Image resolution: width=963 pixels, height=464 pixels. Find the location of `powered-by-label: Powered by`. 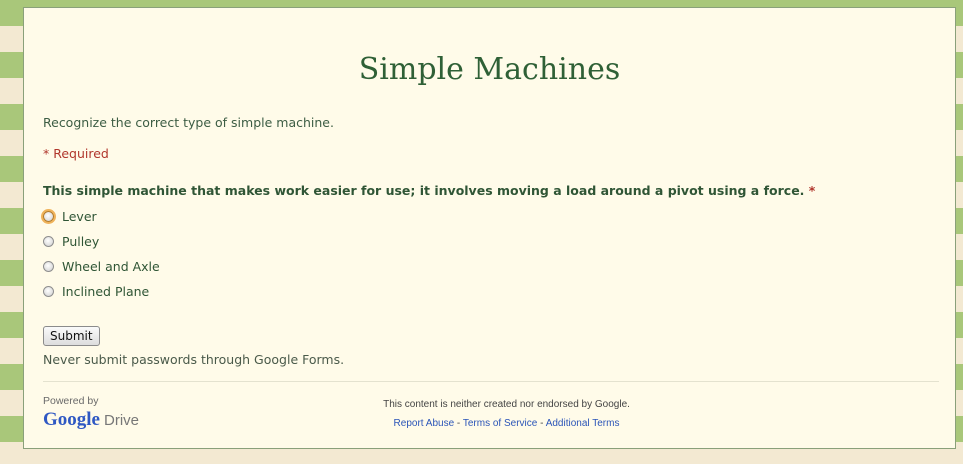

powered-by-label: Powered by is located at coordinates (71, 401).